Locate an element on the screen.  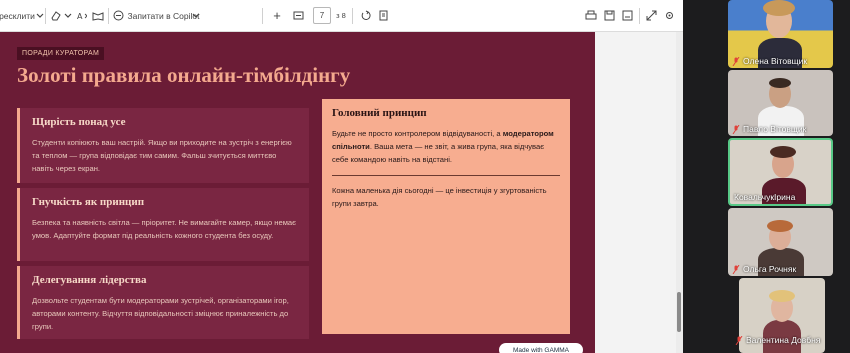
scrollbar-thumb is located at coordinates (679, 312).